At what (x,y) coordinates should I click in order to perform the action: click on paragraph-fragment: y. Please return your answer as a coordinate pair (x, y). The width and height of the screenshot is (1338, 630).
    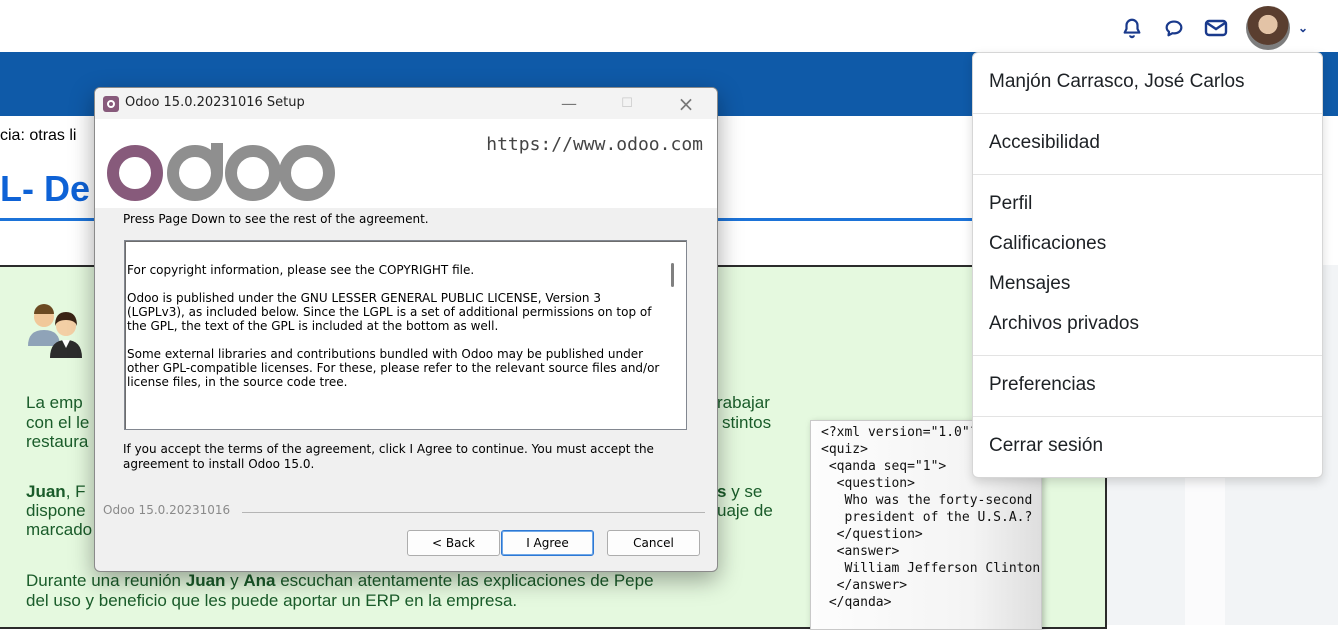
    Looking at the image, I should click on (234, 580).